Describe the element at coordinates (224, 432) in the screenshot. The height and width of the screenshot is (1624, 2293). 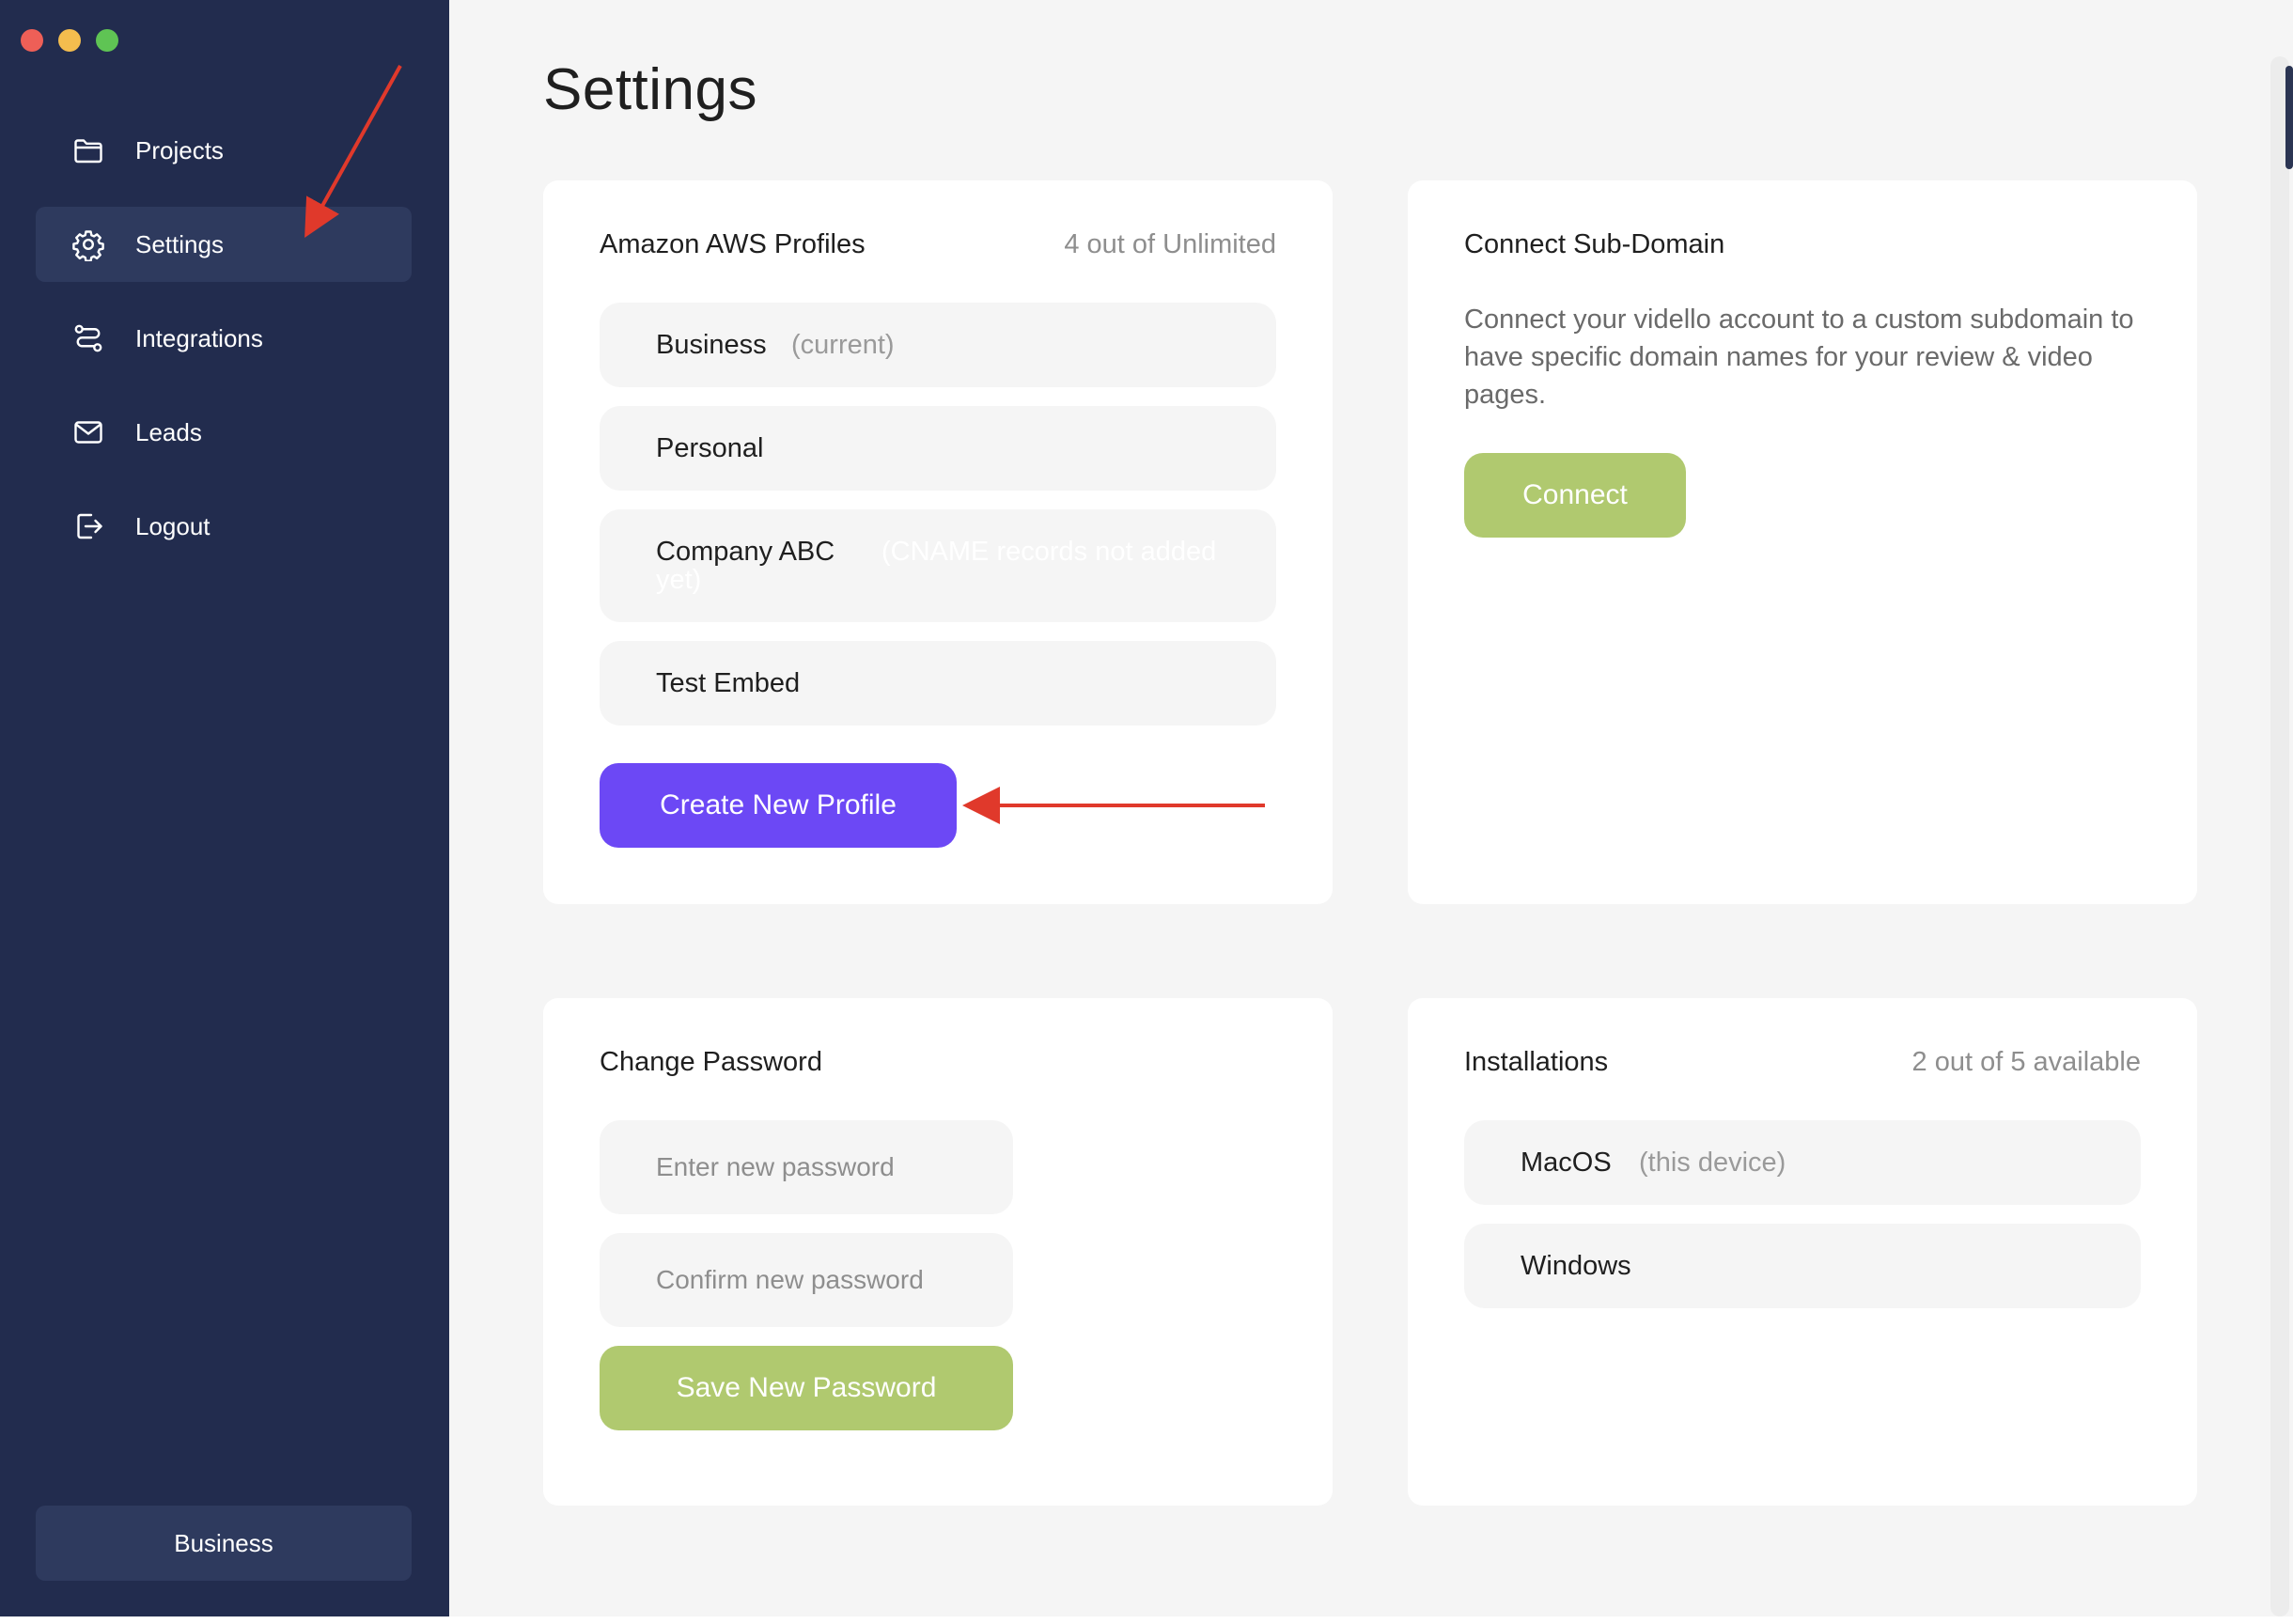
I see `sidebar-item-leads: Leads` at that location.